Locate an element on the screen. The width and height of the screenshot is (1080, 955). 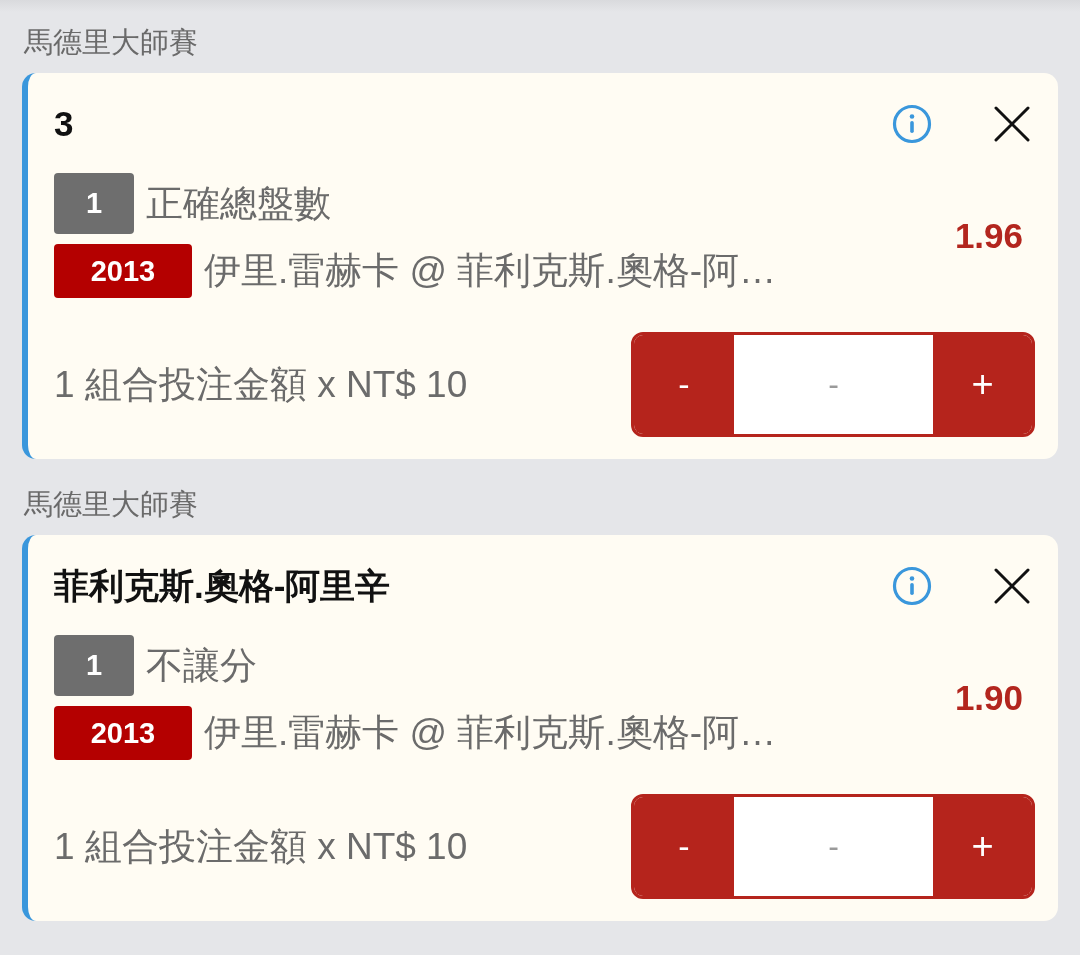
bet-title: 菲利克斯.奧格-阿里辛 is located at coordinates (222, 586).